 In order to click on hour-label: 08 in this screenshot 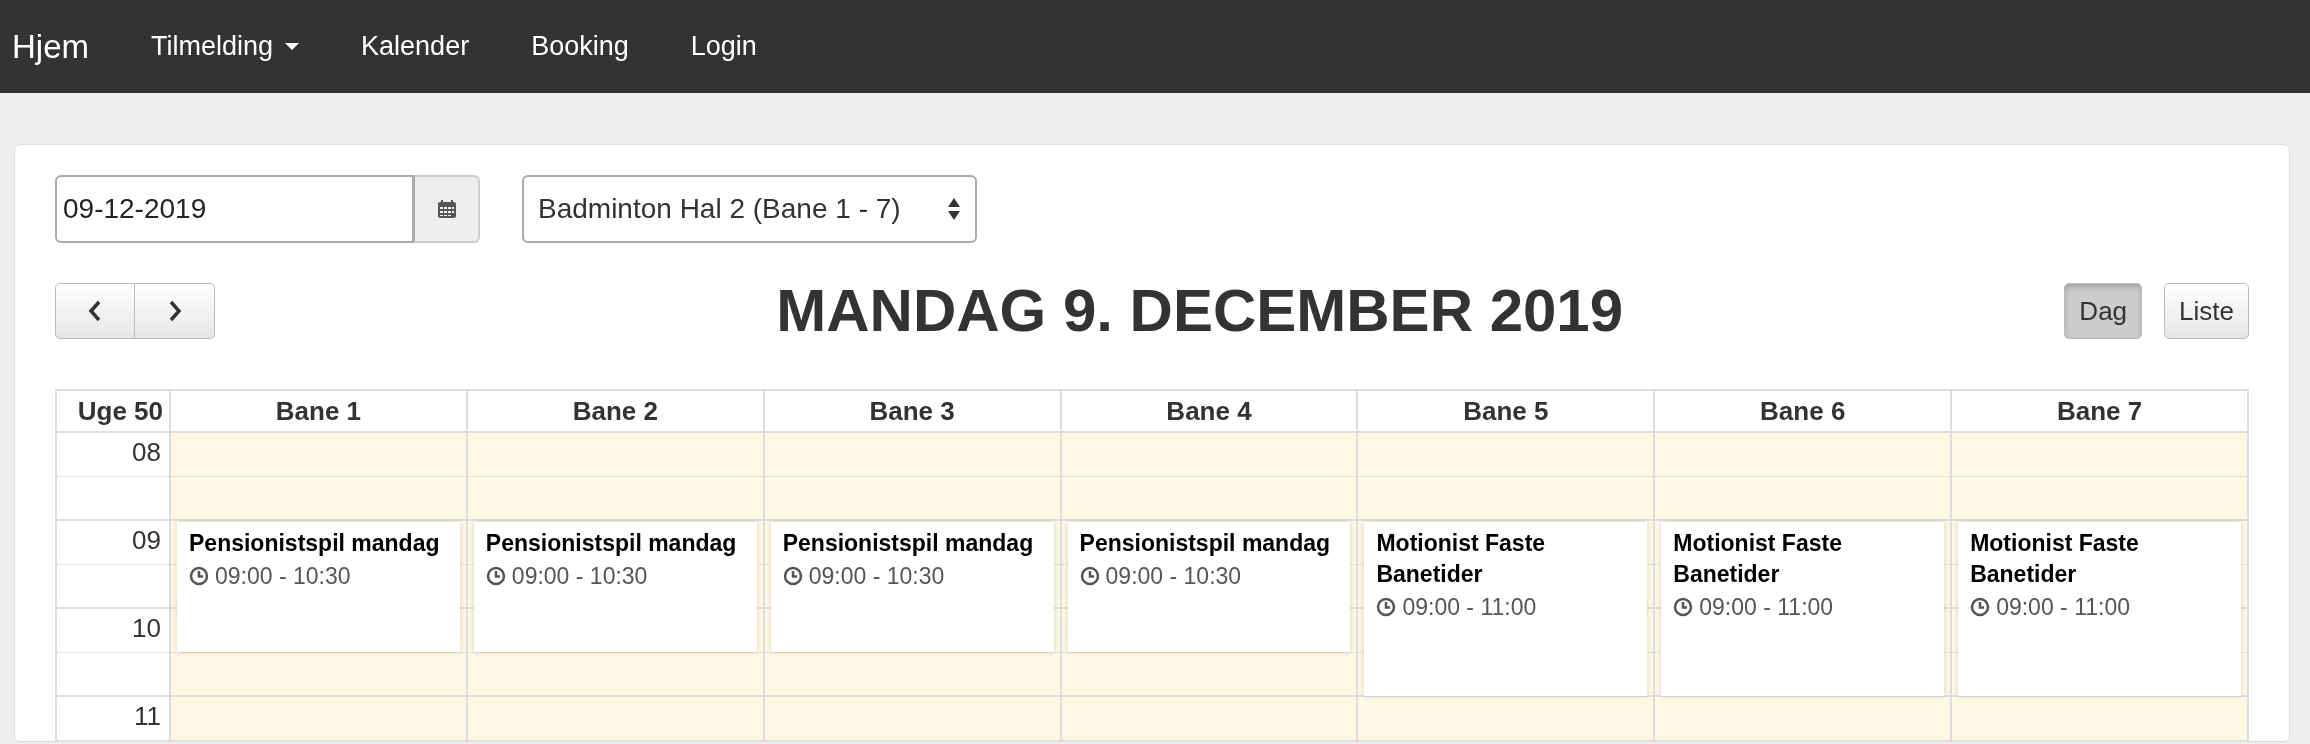, I will do `click(146, 452)`.